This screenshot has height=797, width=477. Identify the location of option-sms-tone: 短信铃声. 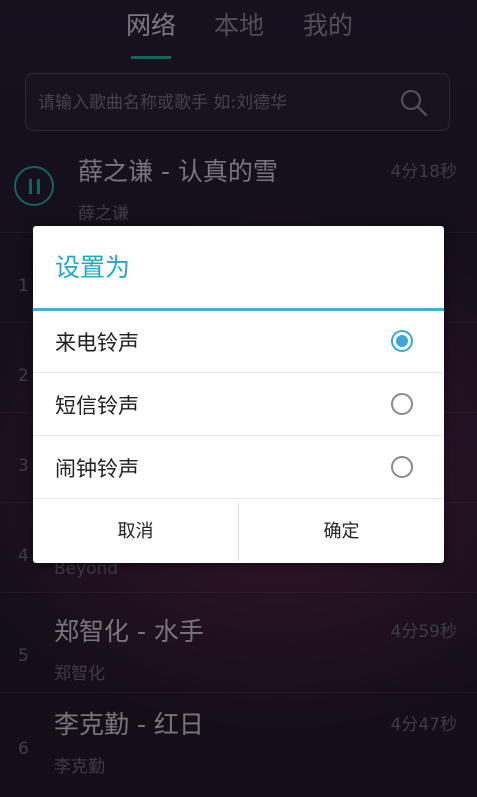
(238, 405).